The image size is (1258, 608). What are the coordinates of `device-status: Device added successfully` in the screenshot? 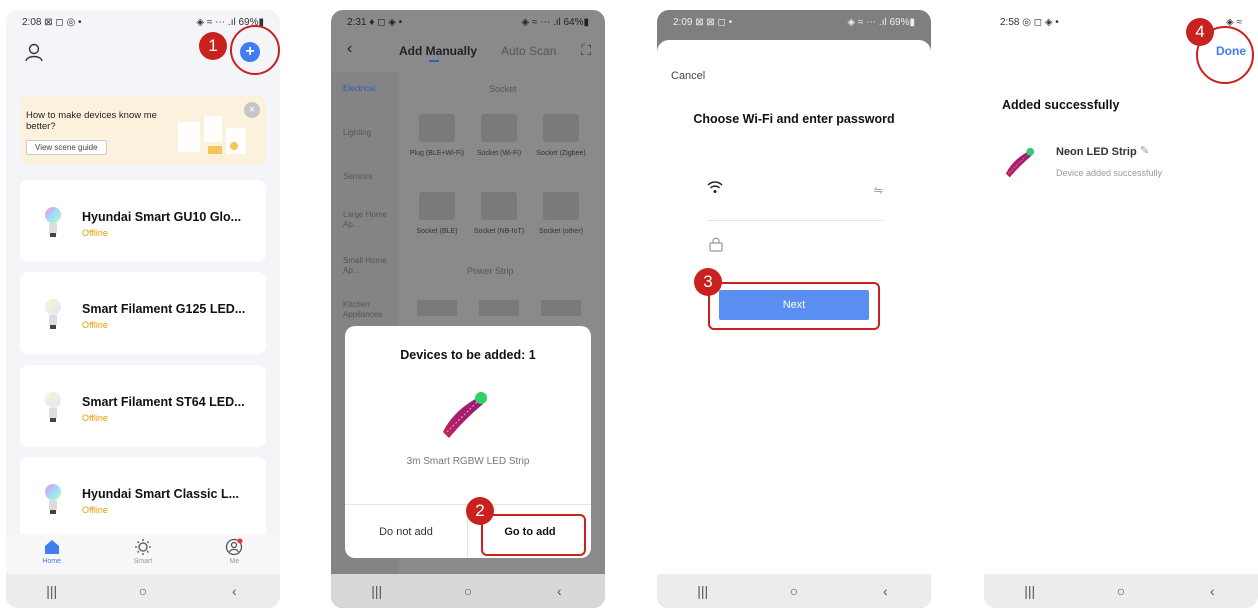 It's located at (1109, 173).